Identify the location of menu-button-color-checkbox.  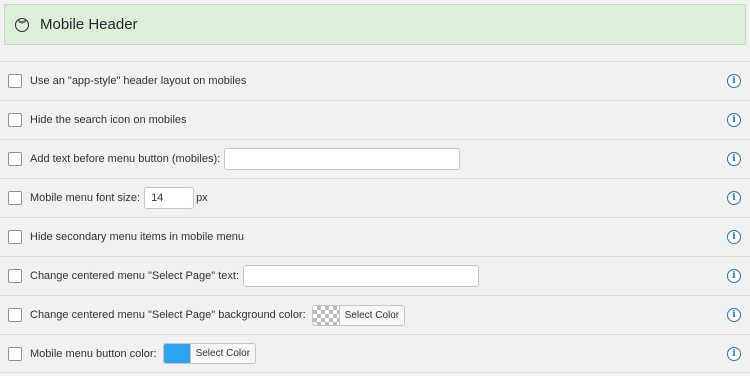
(15, 353).